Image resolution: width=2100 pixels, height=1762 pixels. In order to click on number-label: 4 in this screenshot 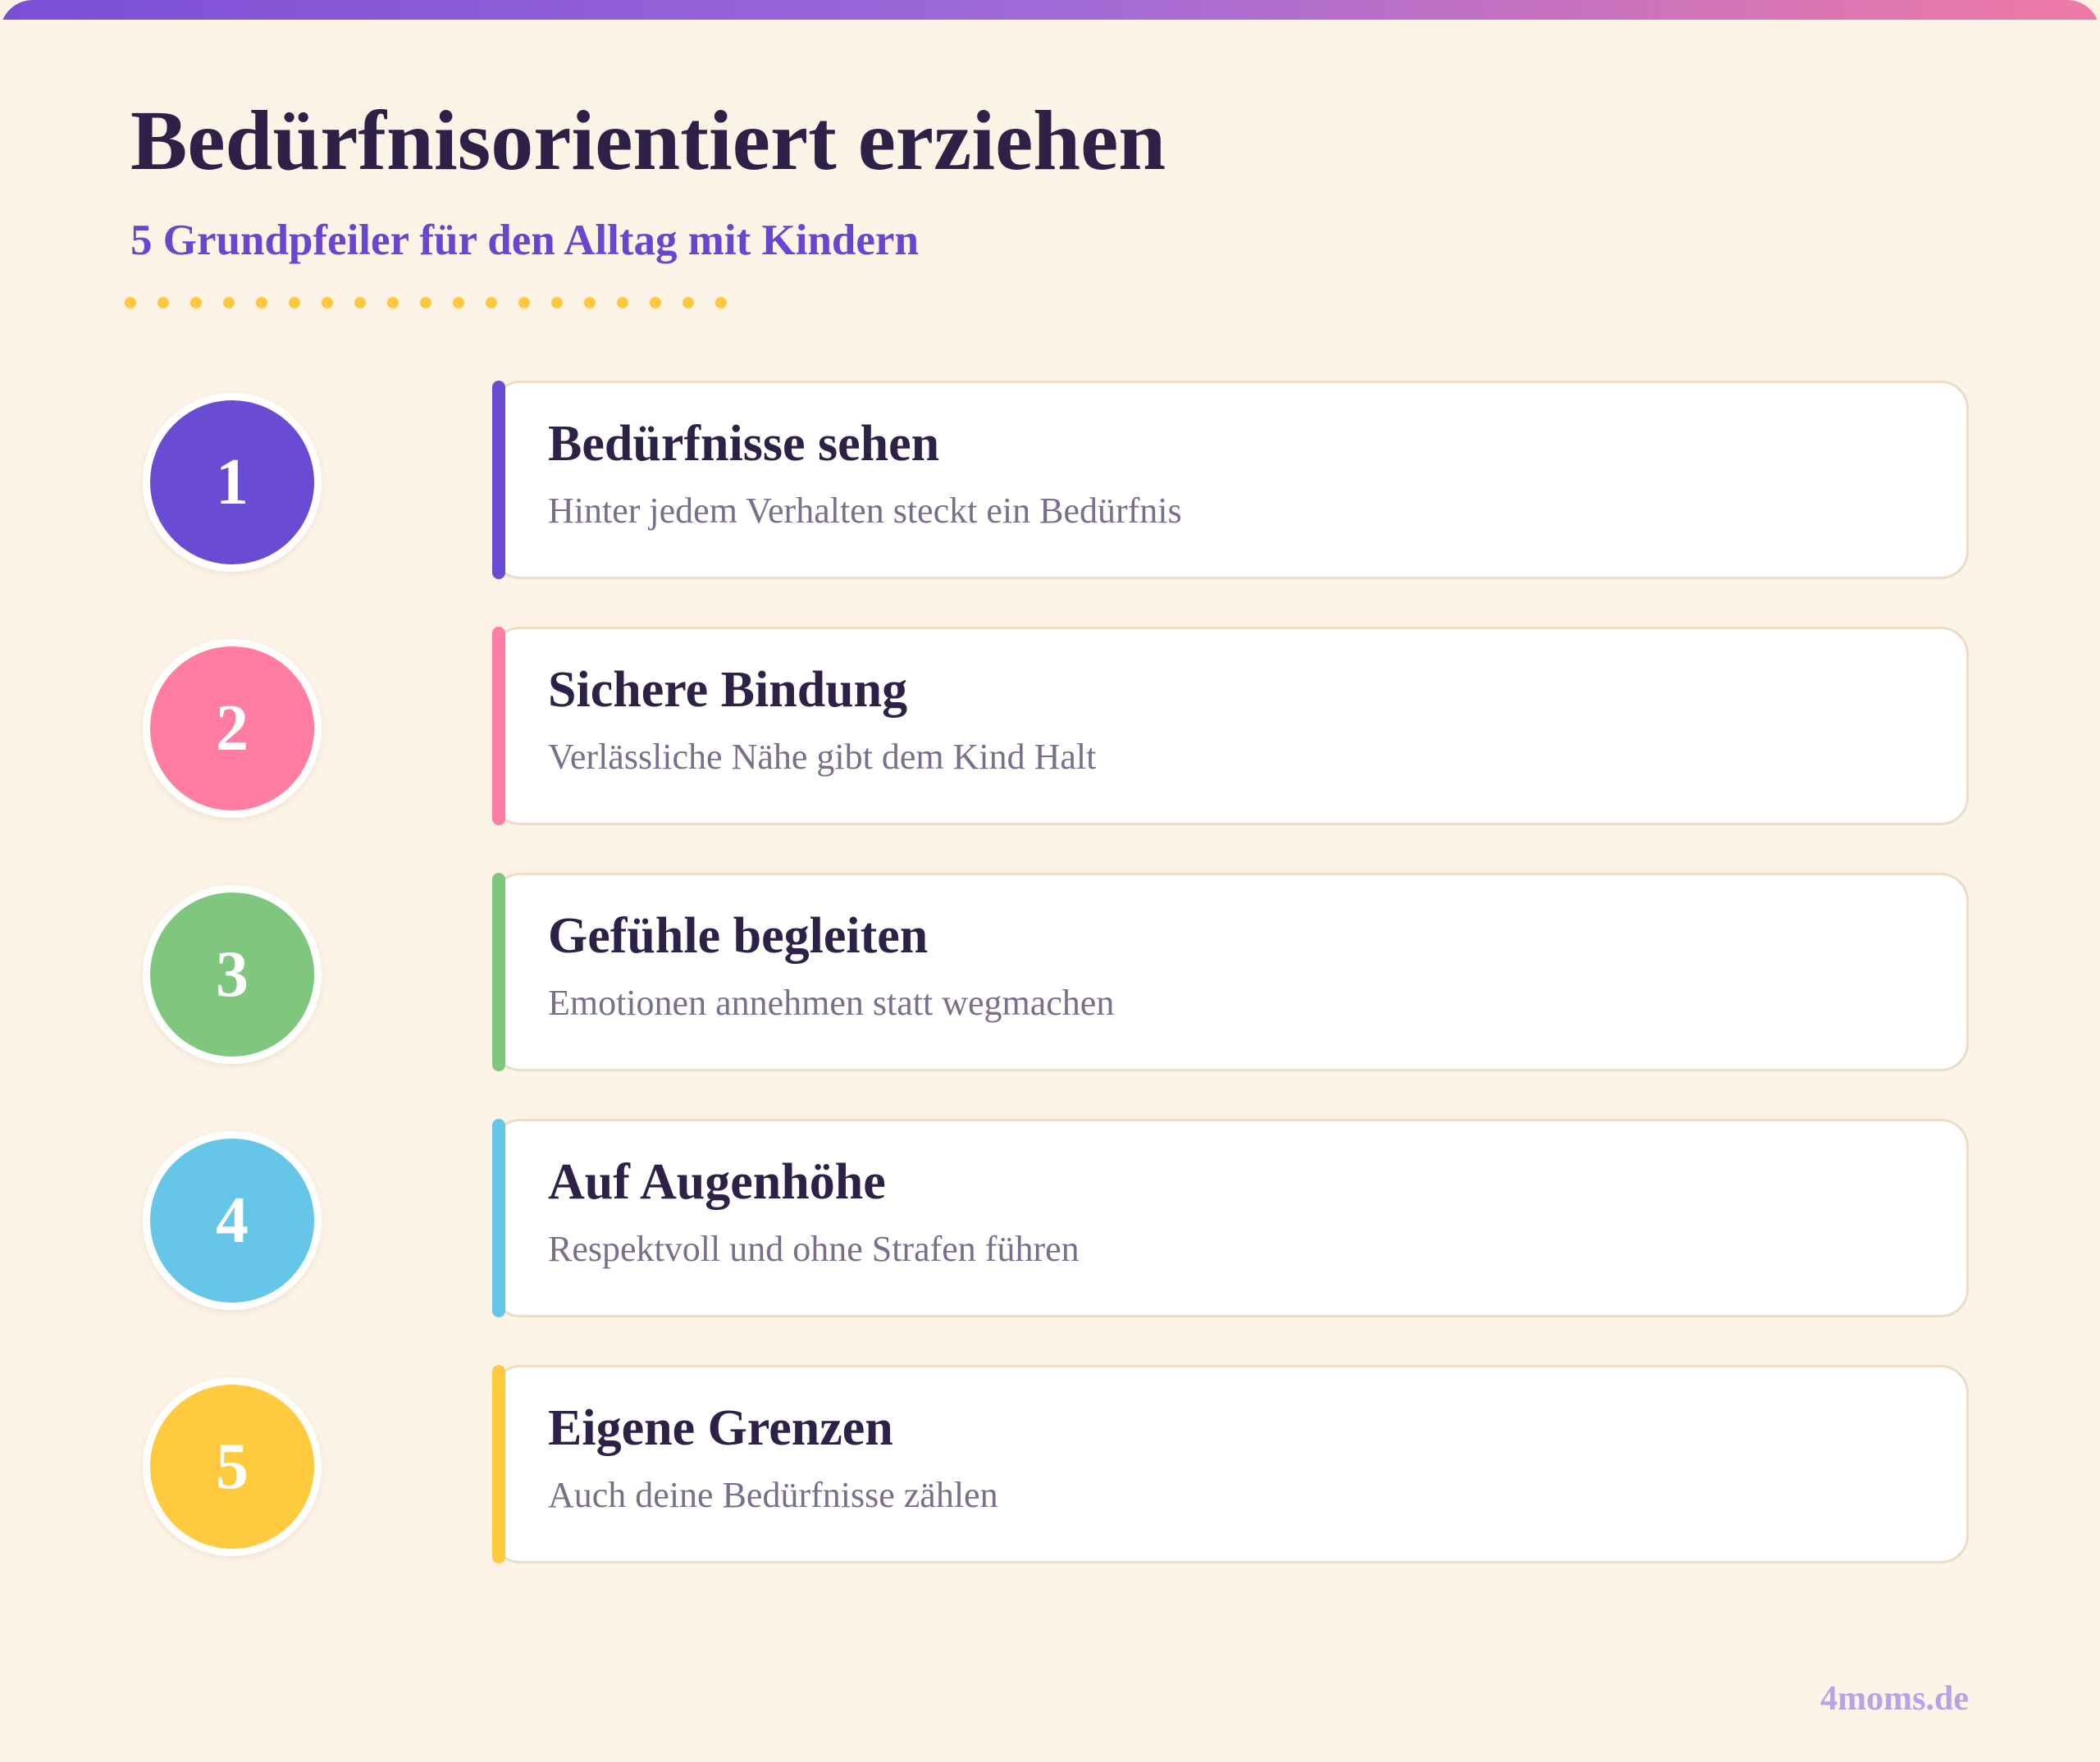, I will do `click(232, 1221)`.